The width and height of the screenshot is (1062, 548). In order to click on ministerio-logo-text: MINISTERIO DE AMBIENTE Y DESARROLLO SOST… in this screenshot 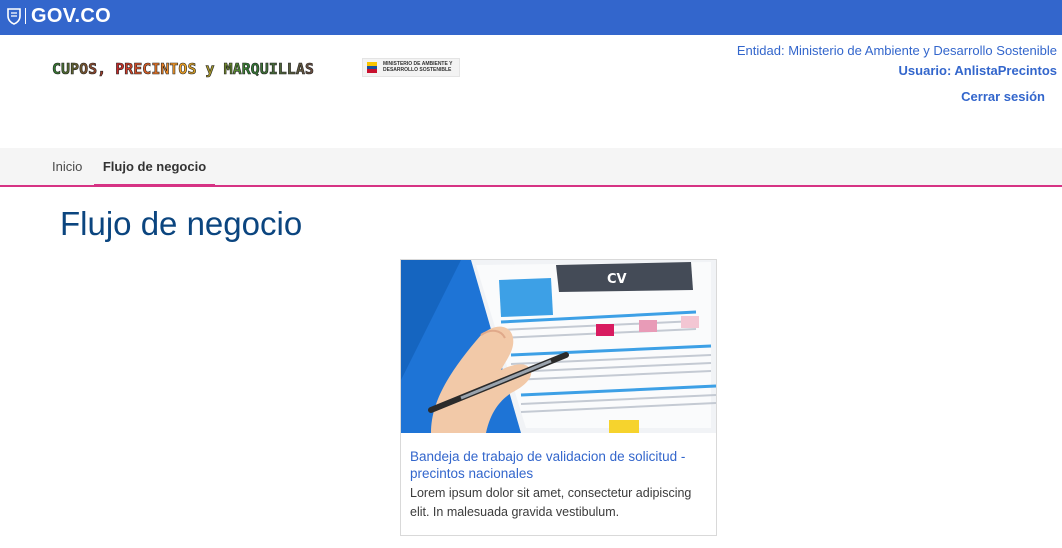, I will do `click(418, 67)`.